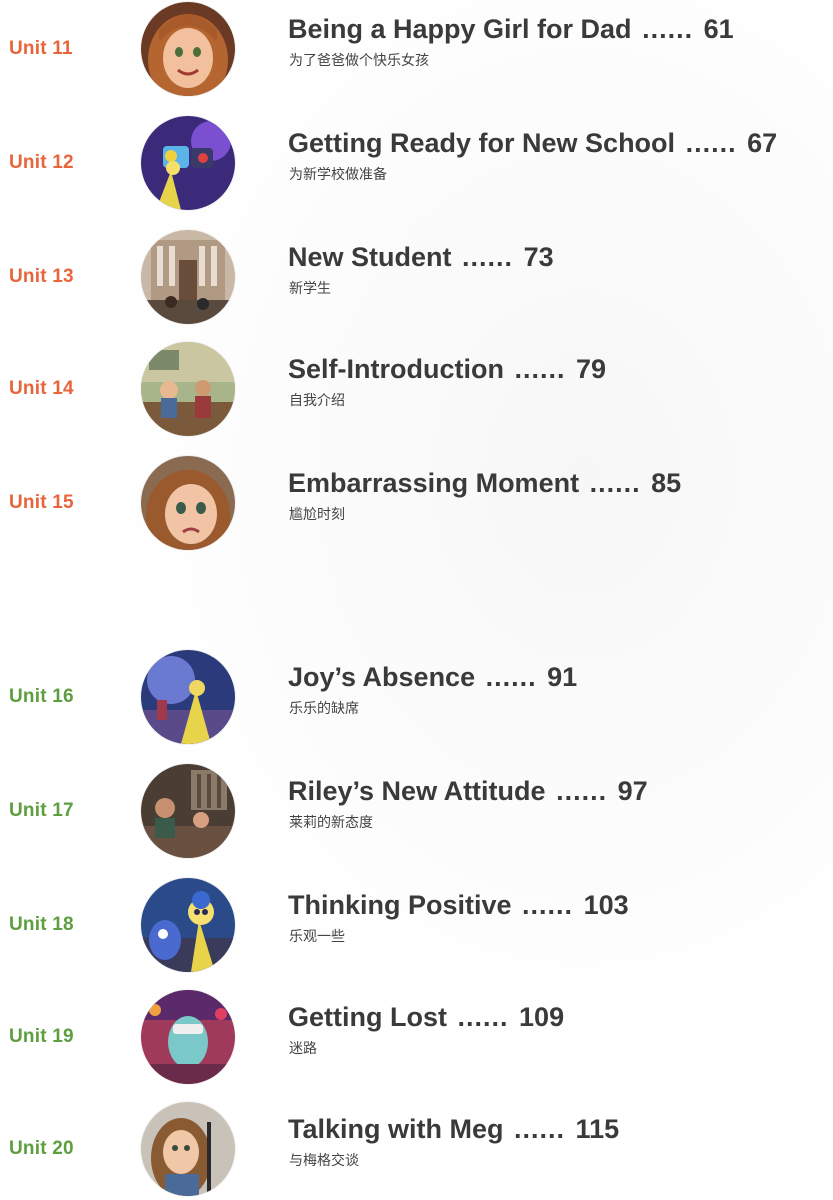 This screenshot has width=833, height=1200. I want to click on toc-entry-unit-16: Unit 16 Joy’s Absence ...... 91 乐乐的缺席, so click(416, 698).